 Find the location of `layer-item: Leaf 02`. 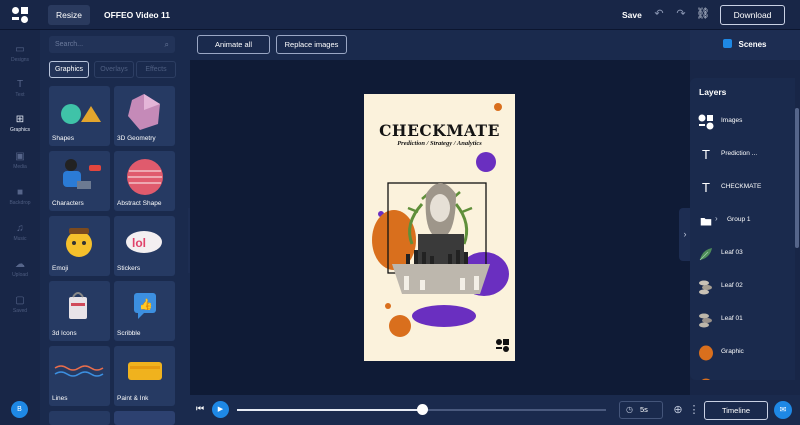

layer-item: Leaf 02 is located at coordinates (742, 287).